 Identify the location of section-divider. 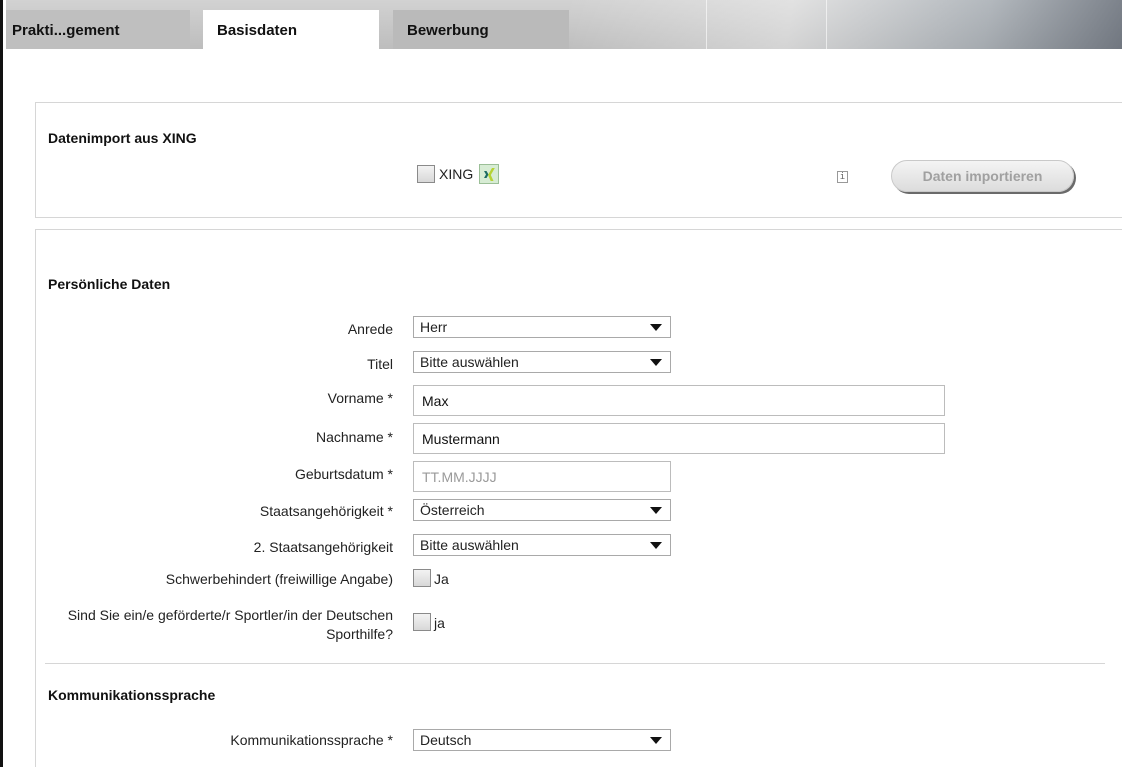
(575, 663).